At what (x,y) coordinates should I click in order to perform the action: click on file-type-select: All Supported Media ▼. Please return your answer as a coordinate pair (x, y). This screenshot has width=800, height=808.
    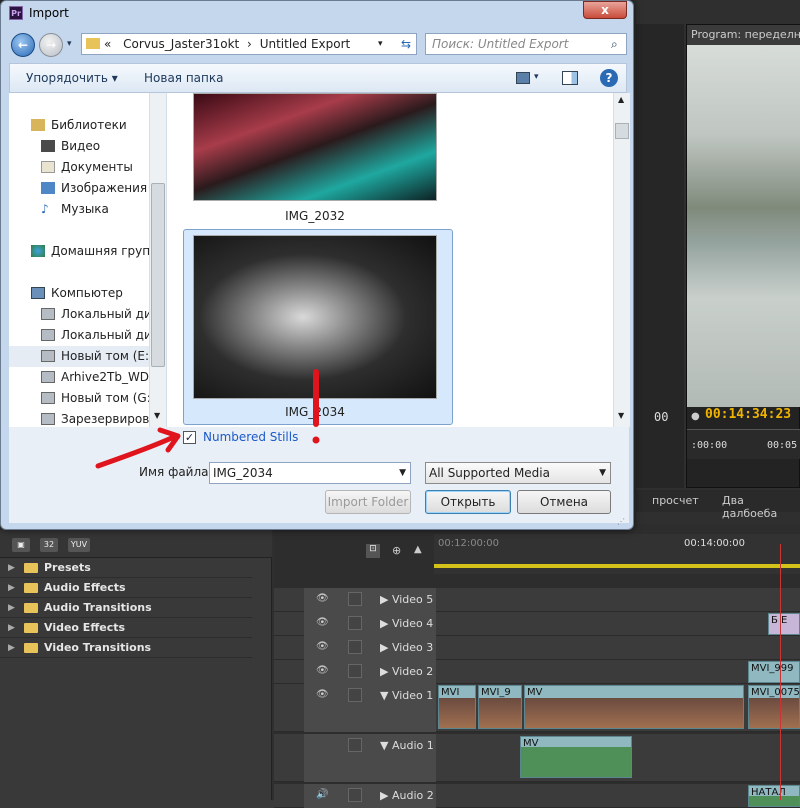
    Looking at the image, I should click on (518, 473).